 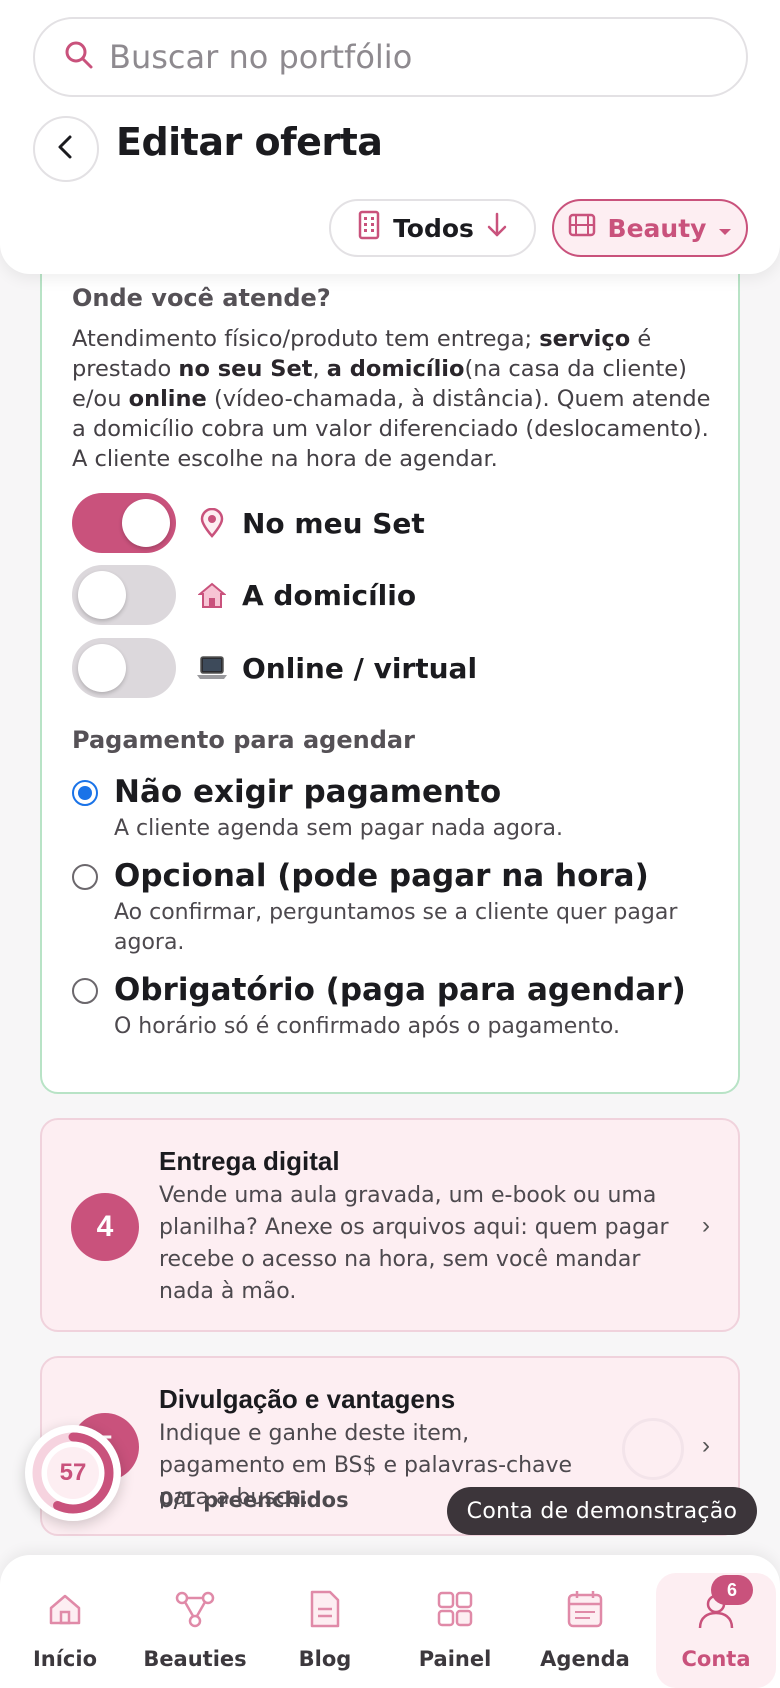 I want to click on toggle-online, so click(x=124, y=668).